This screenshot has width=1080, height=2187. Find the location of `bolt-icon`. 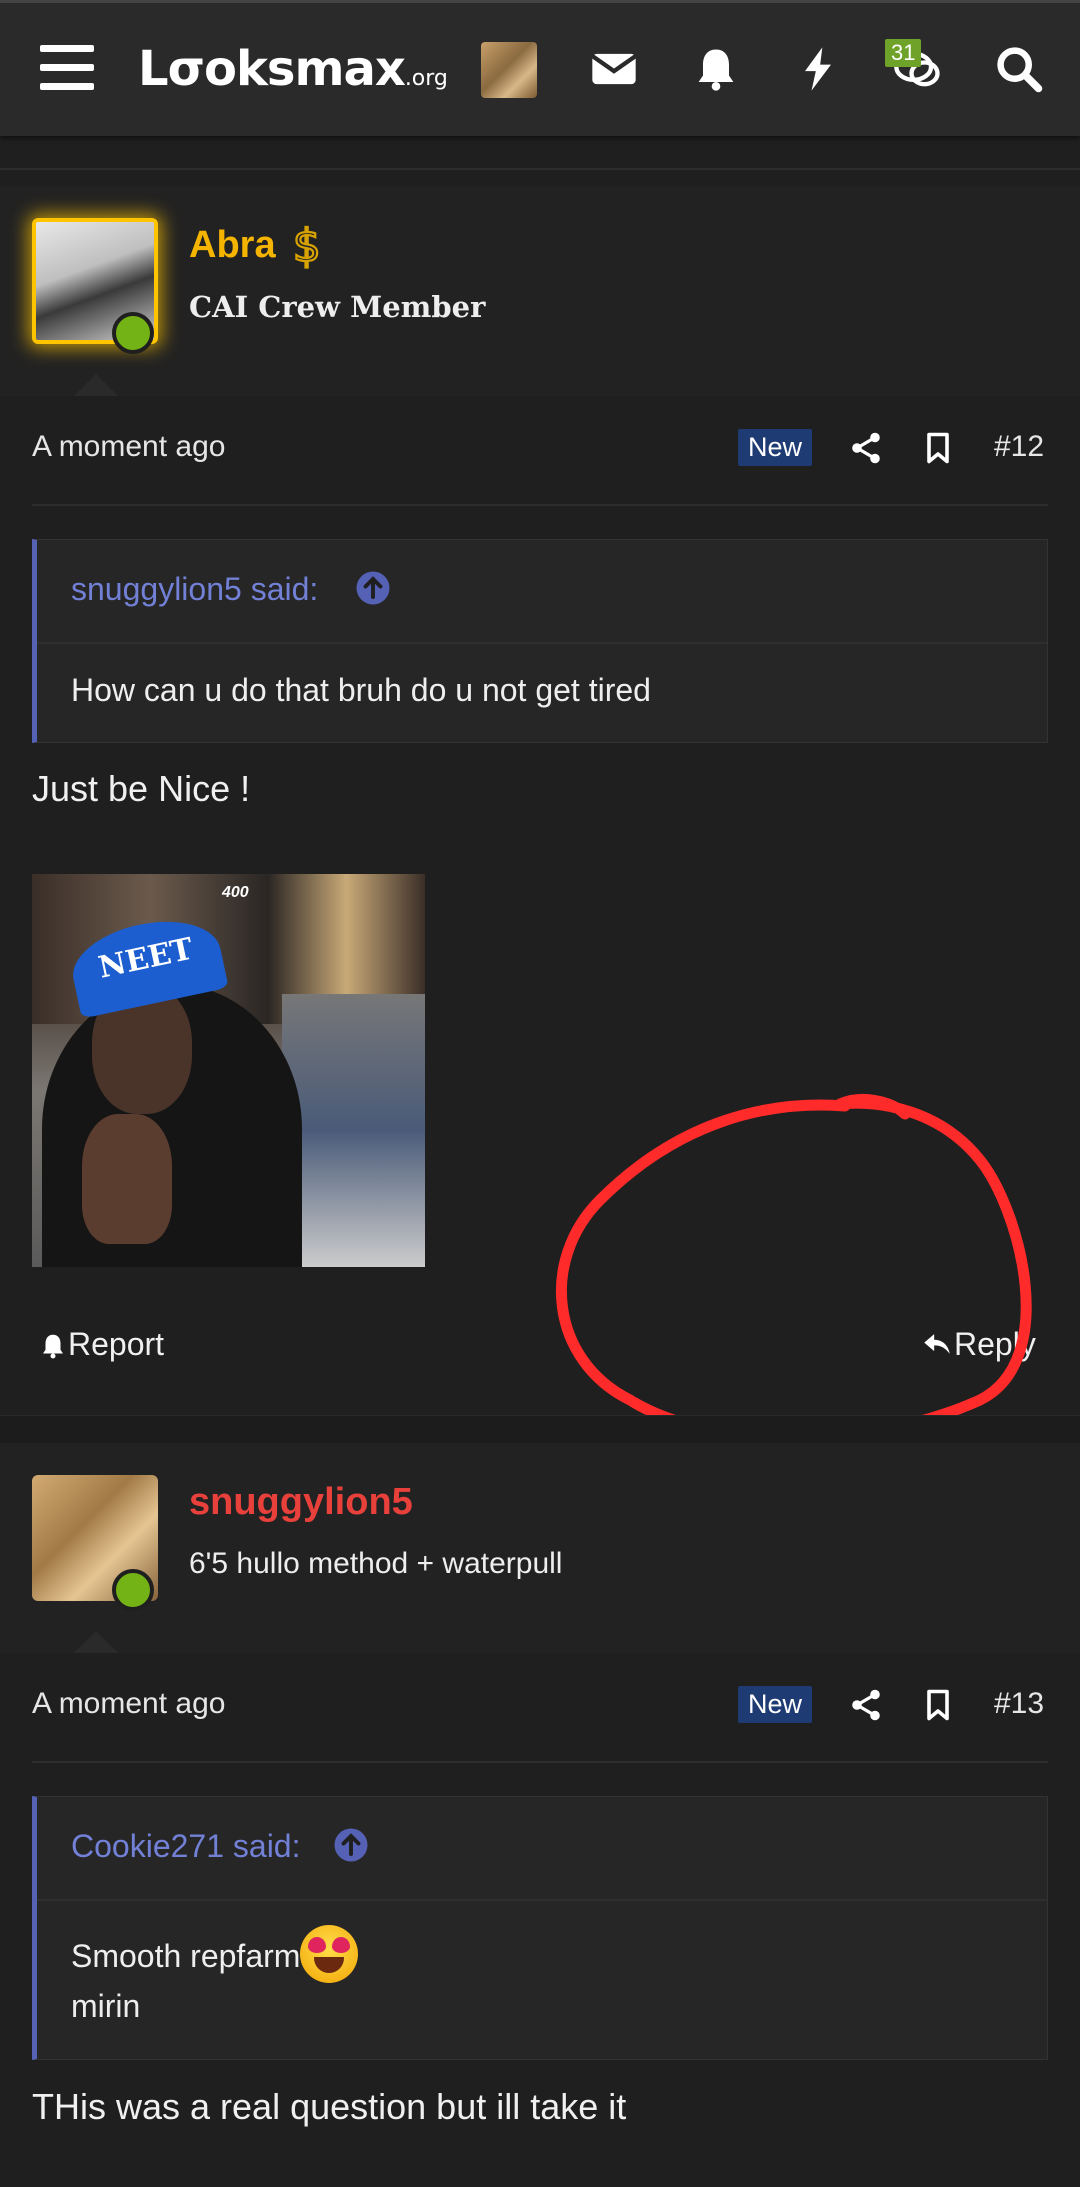

bolt-icon is located at coordinates (818, 69).